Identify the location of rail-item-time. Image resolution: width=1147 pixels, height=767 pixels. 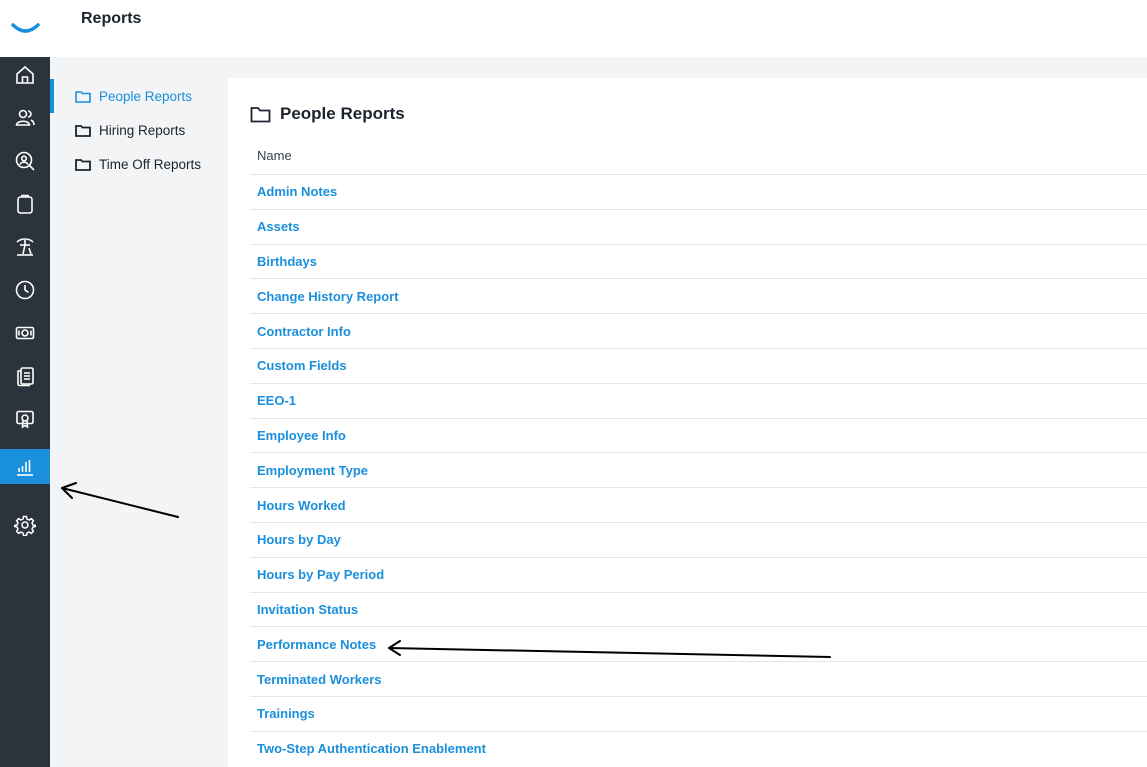
(25, 289).